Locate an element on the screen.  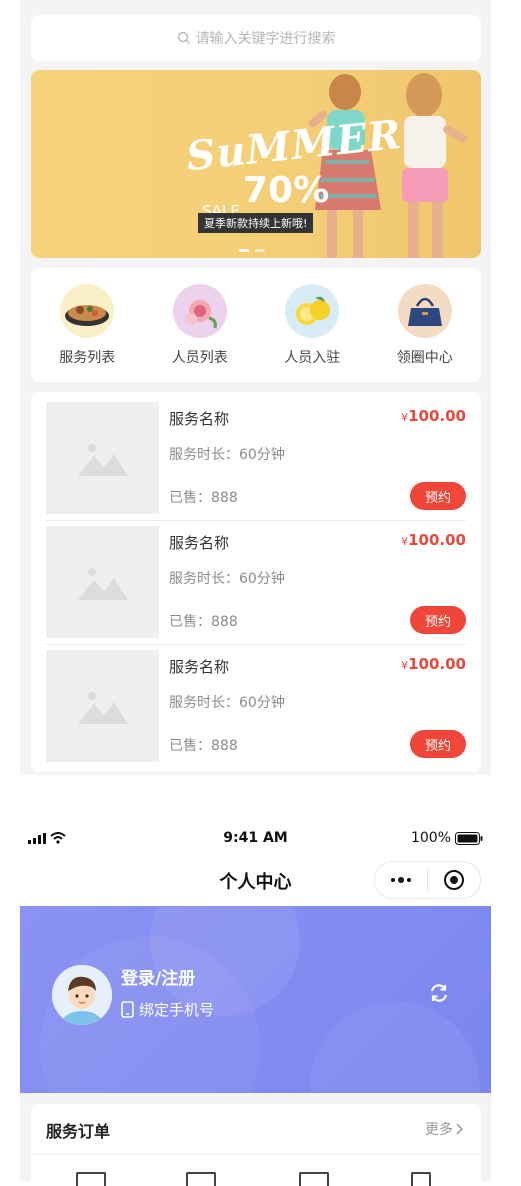
promo-banner: SuMMER 70% SALE 夏季新款持续上新哦! is located at coordinates (256, 164).